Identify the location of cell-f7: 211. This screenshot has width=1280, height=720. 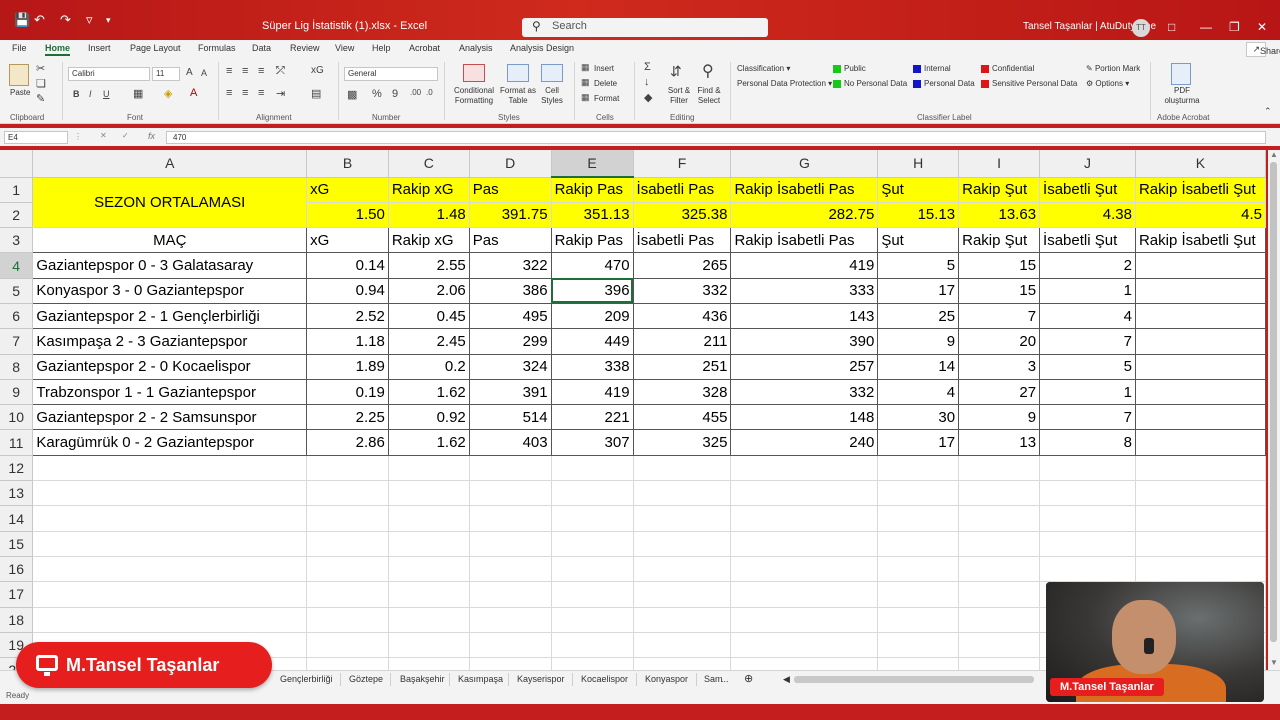
(682, 341).